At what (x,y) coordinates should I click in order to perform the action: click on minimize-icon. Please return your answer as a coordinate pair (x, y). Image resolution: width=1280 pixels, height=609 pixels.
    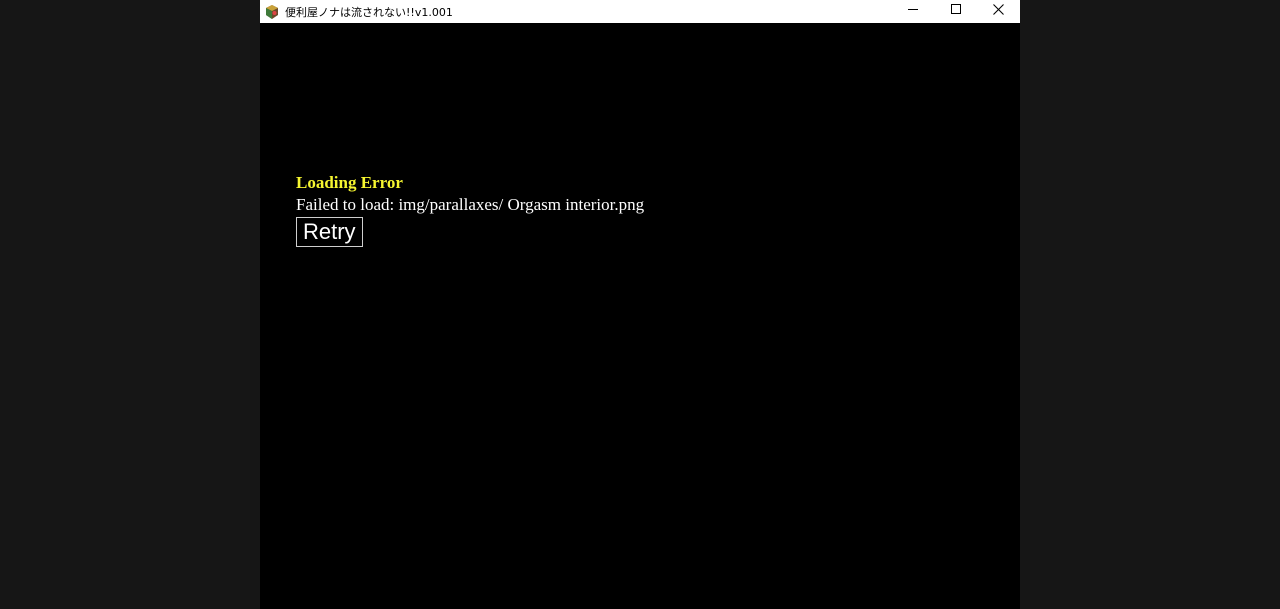
    Looking at the image, I should click on (912, 9).